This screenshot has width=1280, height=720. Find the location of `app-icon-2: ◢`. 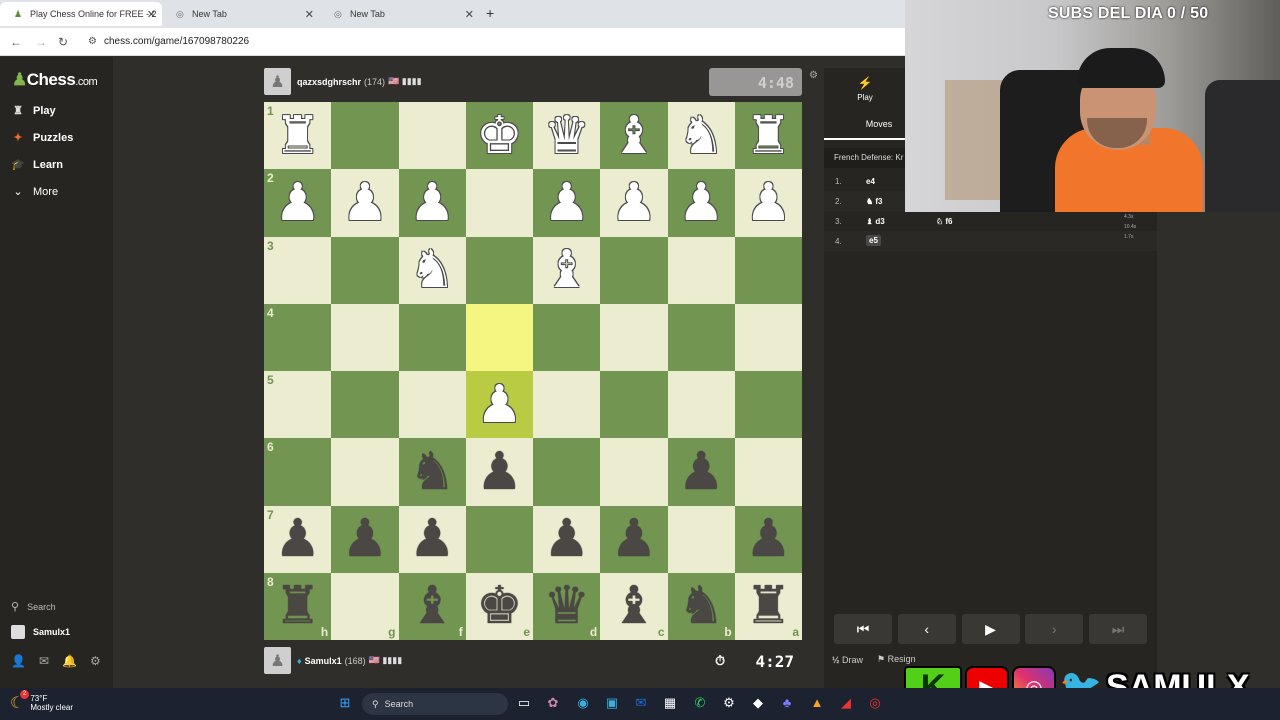

app-icon-2: ◢ is located at coordinates (846, 703).